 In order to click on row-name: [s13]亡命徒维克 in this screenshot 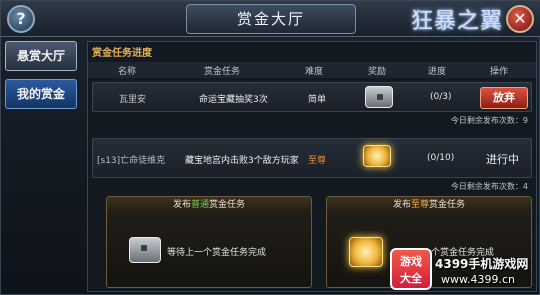, I will do `click(131, 161)`.